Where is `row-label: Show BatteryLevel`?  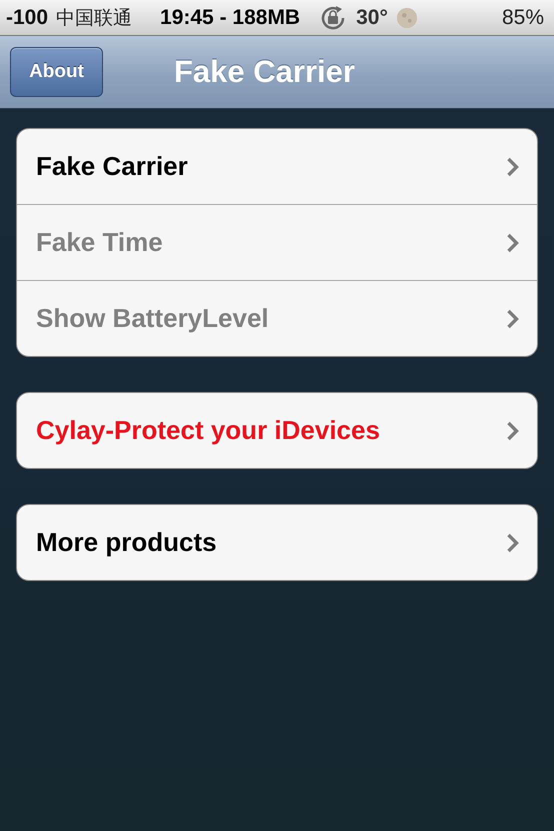
row-label: Show BatteryLevel is located at coordinates (153, 318).